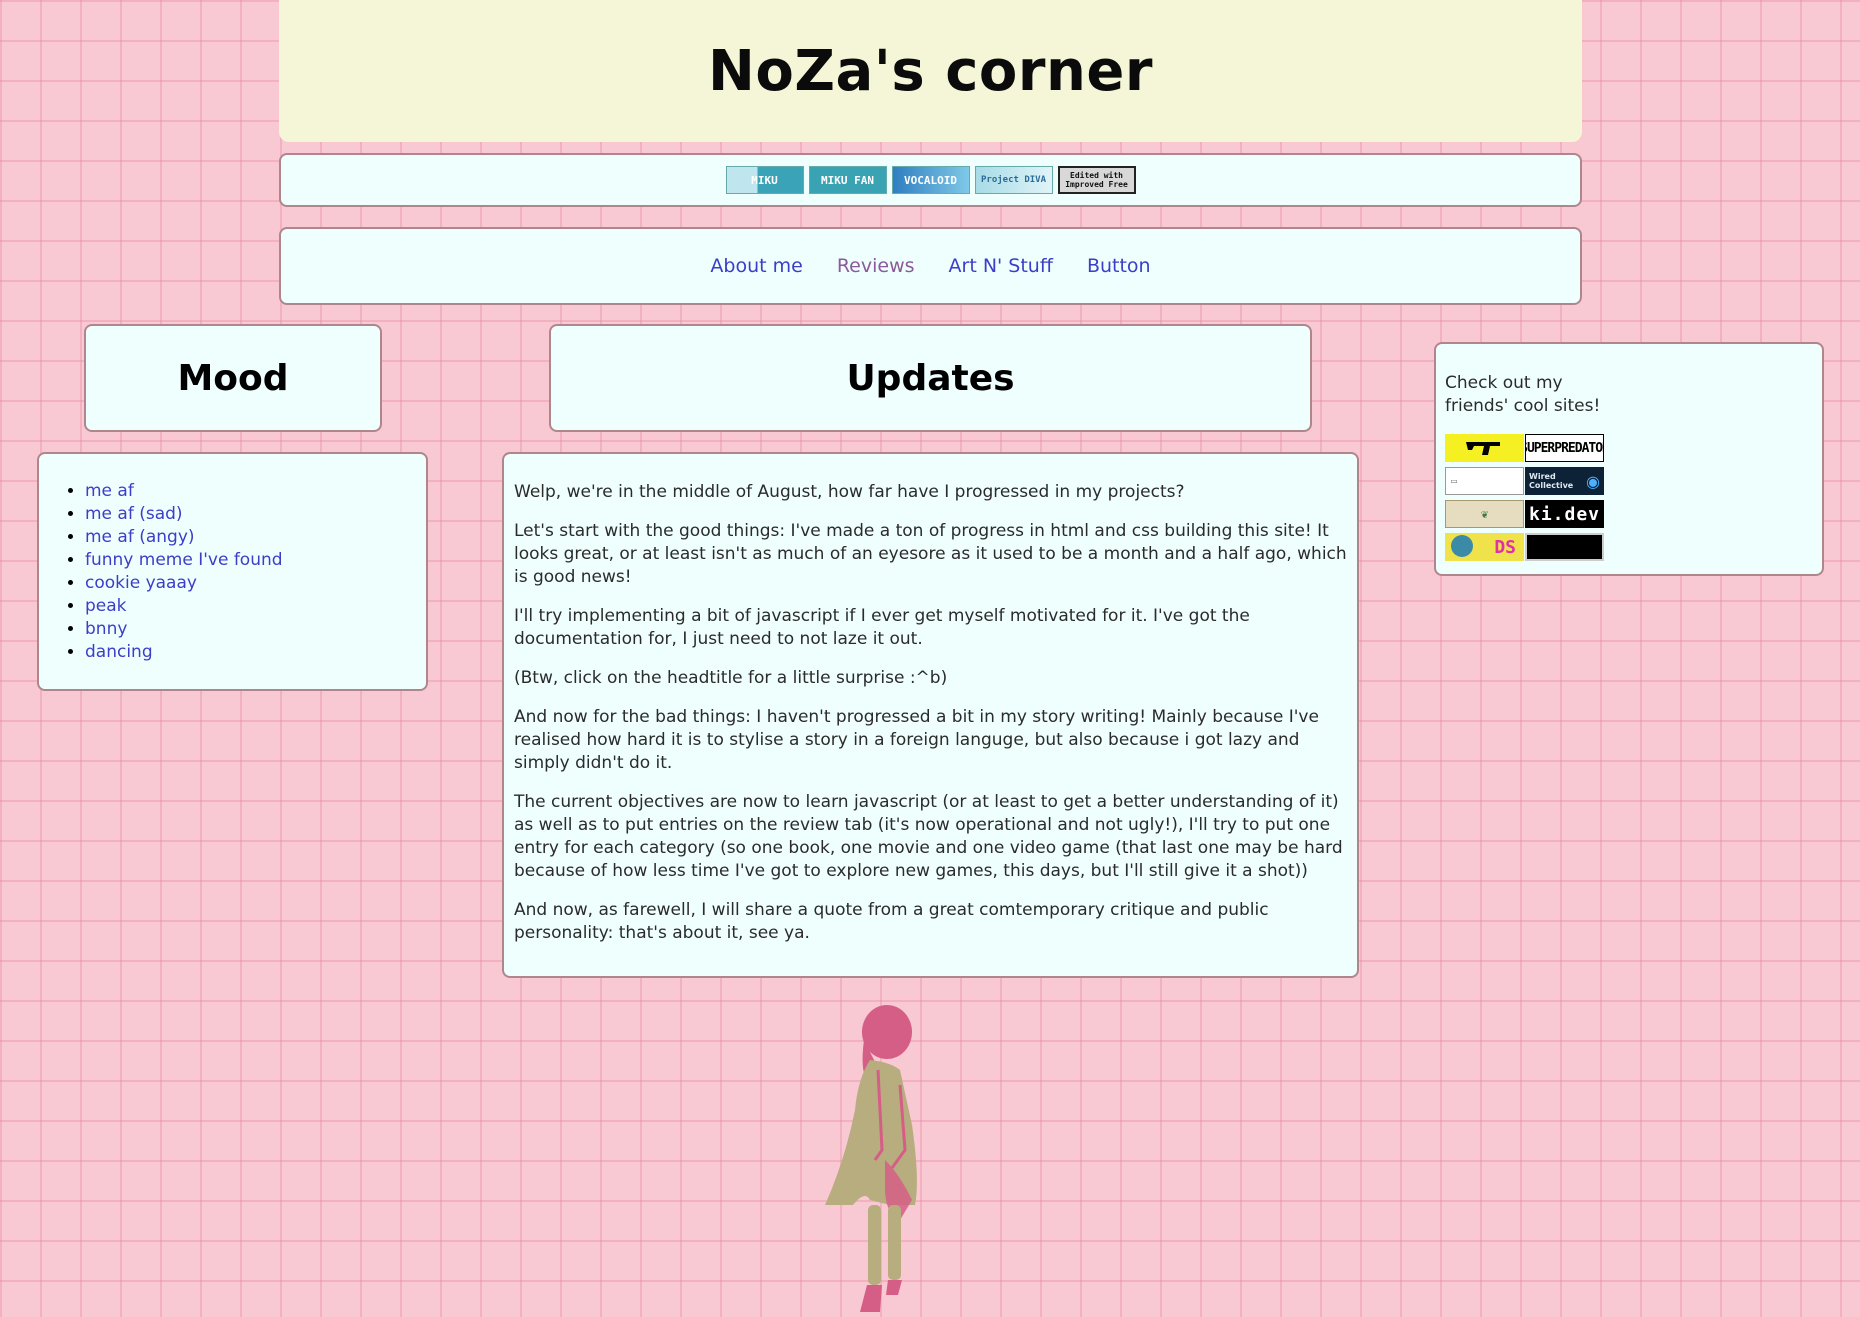 The height and width of the screenshot is (1317, 1860). Describe the element at coordinates (184, 560) in the screenshot. I see `mood-link: funny meme I've found` at that location.